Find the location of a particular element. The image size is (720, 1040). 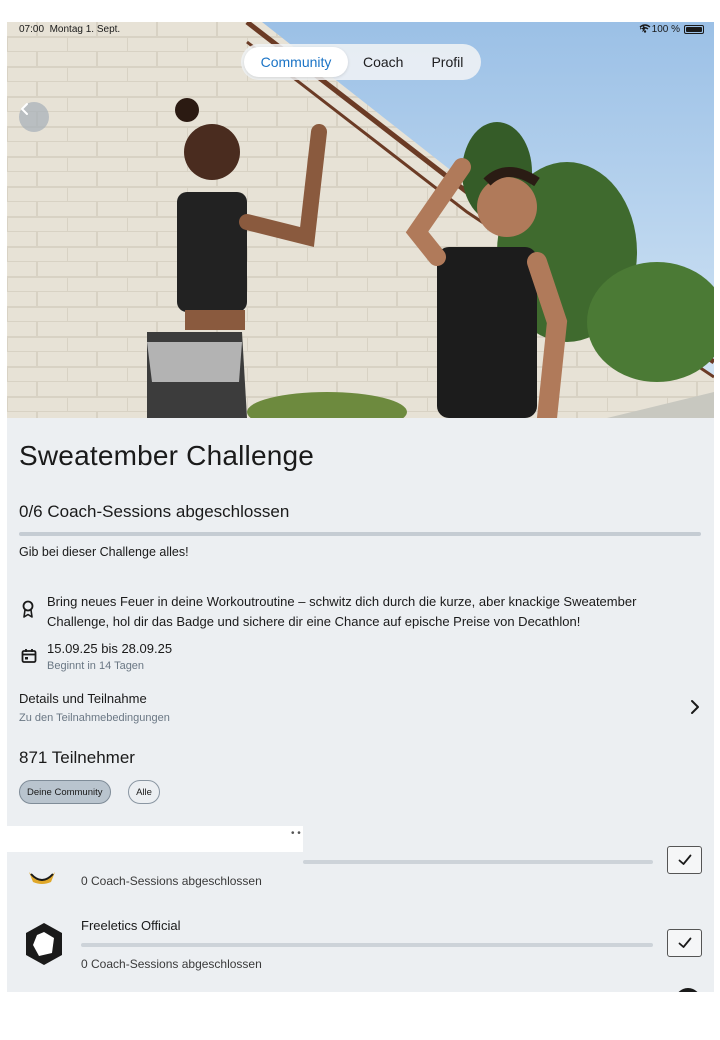

progress-bar is located at coordinates (360, 534).